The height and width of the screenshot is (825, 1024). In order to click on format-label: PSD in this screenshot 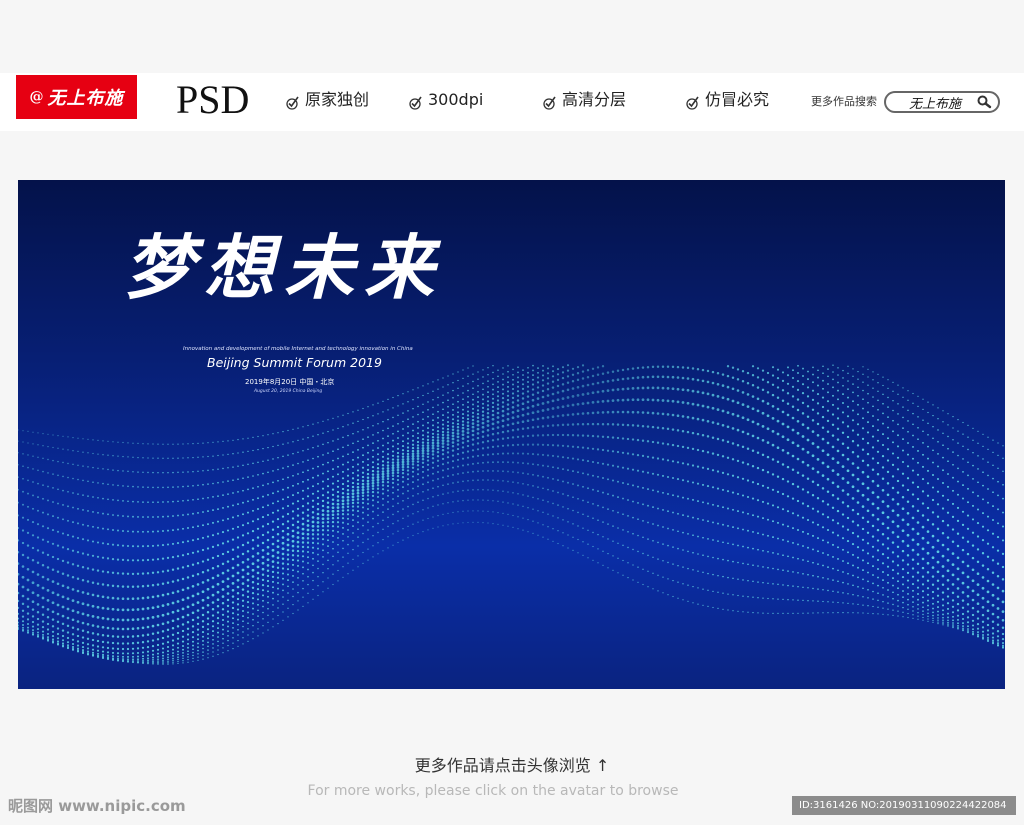, I will do `click(213, 99)`.